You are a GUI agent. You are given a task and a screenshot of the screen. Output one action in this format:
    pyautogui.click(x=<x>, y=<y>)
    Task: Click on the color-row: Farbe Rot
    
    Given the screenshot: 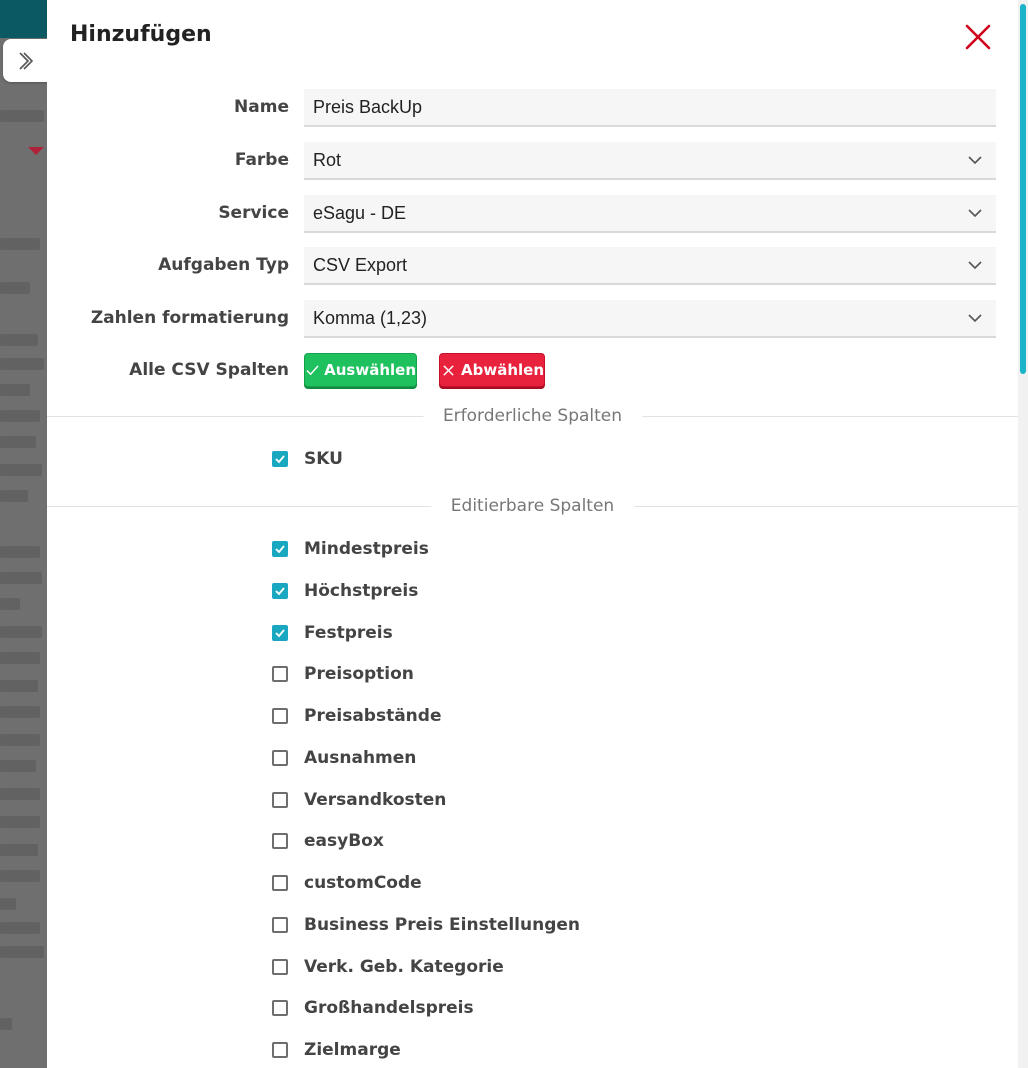 What is the action you would take?
    pyautogui.click(x=532, y=161)
    